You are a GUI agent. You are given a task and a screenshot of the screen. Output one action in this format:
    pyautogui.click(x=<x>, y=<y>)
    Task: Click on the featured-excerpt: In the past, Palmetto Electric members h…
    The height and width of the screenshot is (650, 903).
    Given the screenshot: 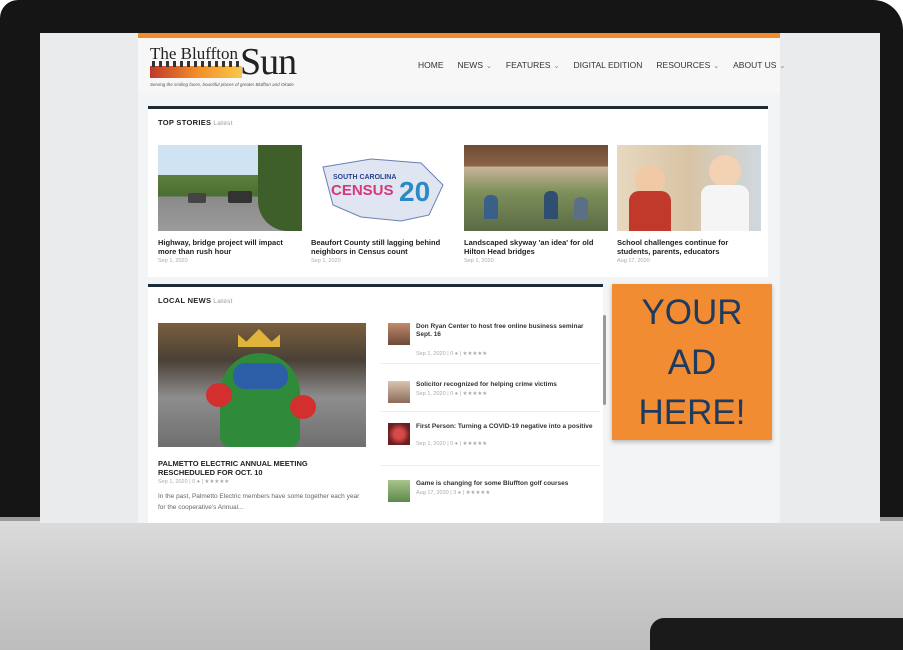 What is the action you would take?
    pyautogui.click(x=259, y=502)
    